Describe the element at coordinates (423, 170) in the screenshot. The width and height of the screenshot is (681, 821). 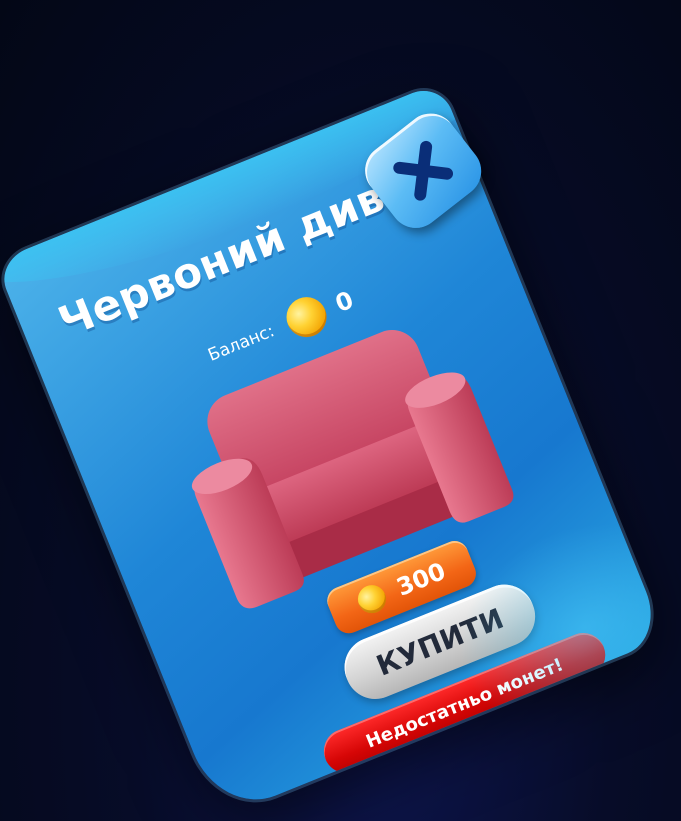
I see `close-icon` at that location.